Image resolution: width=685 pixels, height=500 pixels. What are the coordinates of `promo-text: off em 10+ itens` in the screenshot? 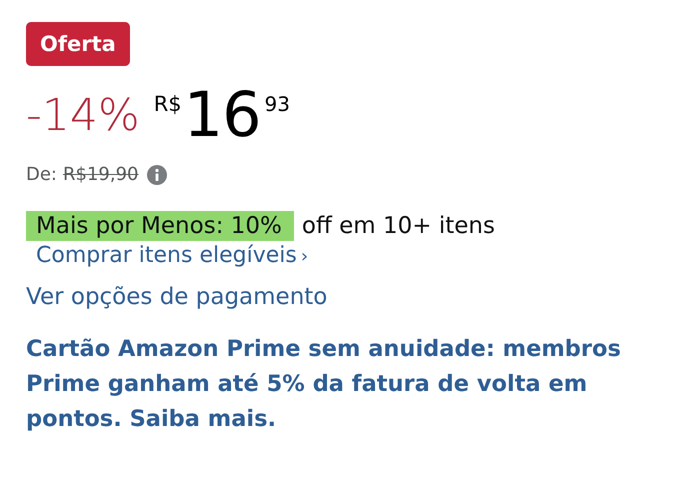 It's located at (398, 226).